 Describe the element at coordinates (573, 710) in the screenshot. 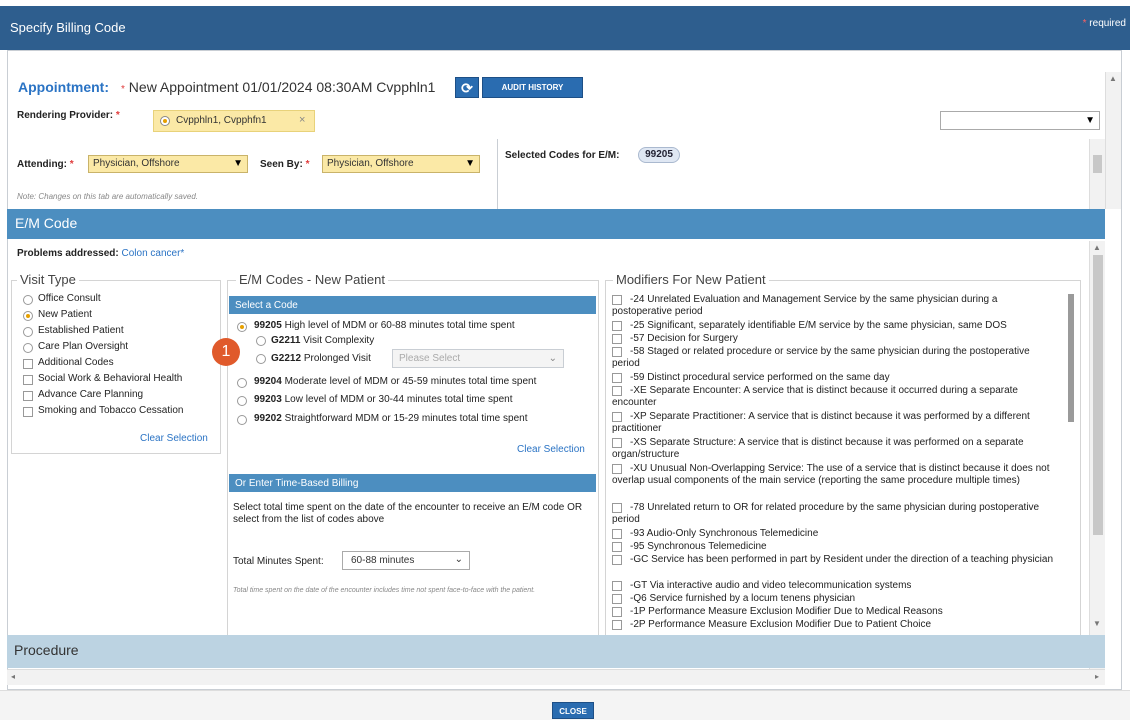

I see `close-button: CLOSE` at that location.